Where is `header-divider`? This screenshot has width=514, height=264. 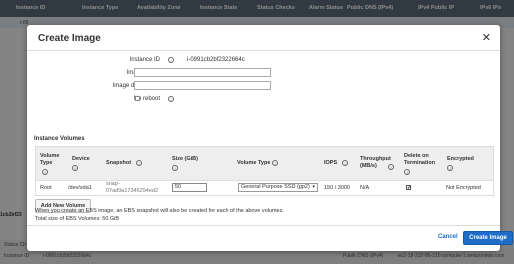
header-divider is located at coordinates (263, 50).